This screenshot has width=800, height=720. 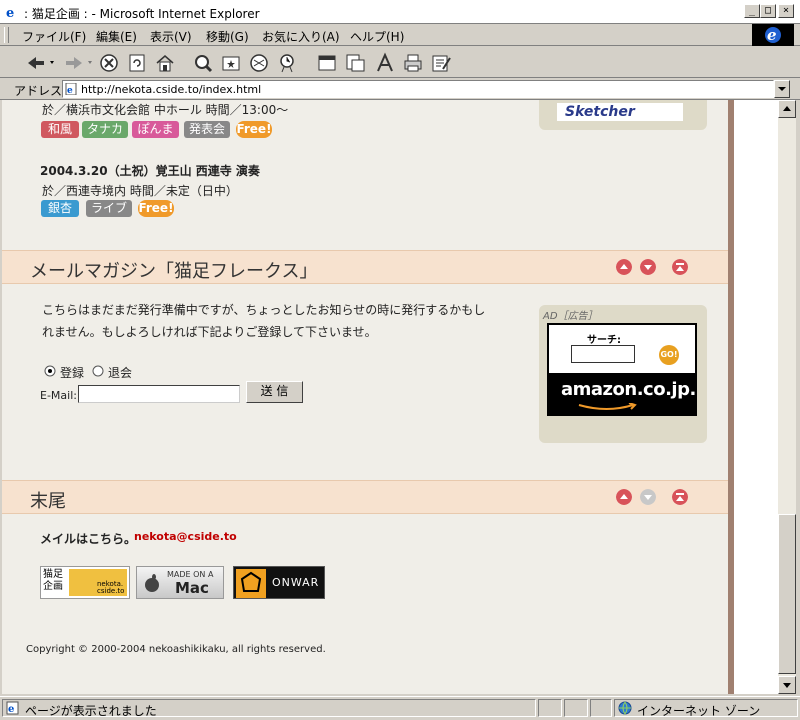 What do you see at coordinates (669, 355) in the screenshot?
I see `amazon-go-button: GO!` at bounding box center [669, 355].